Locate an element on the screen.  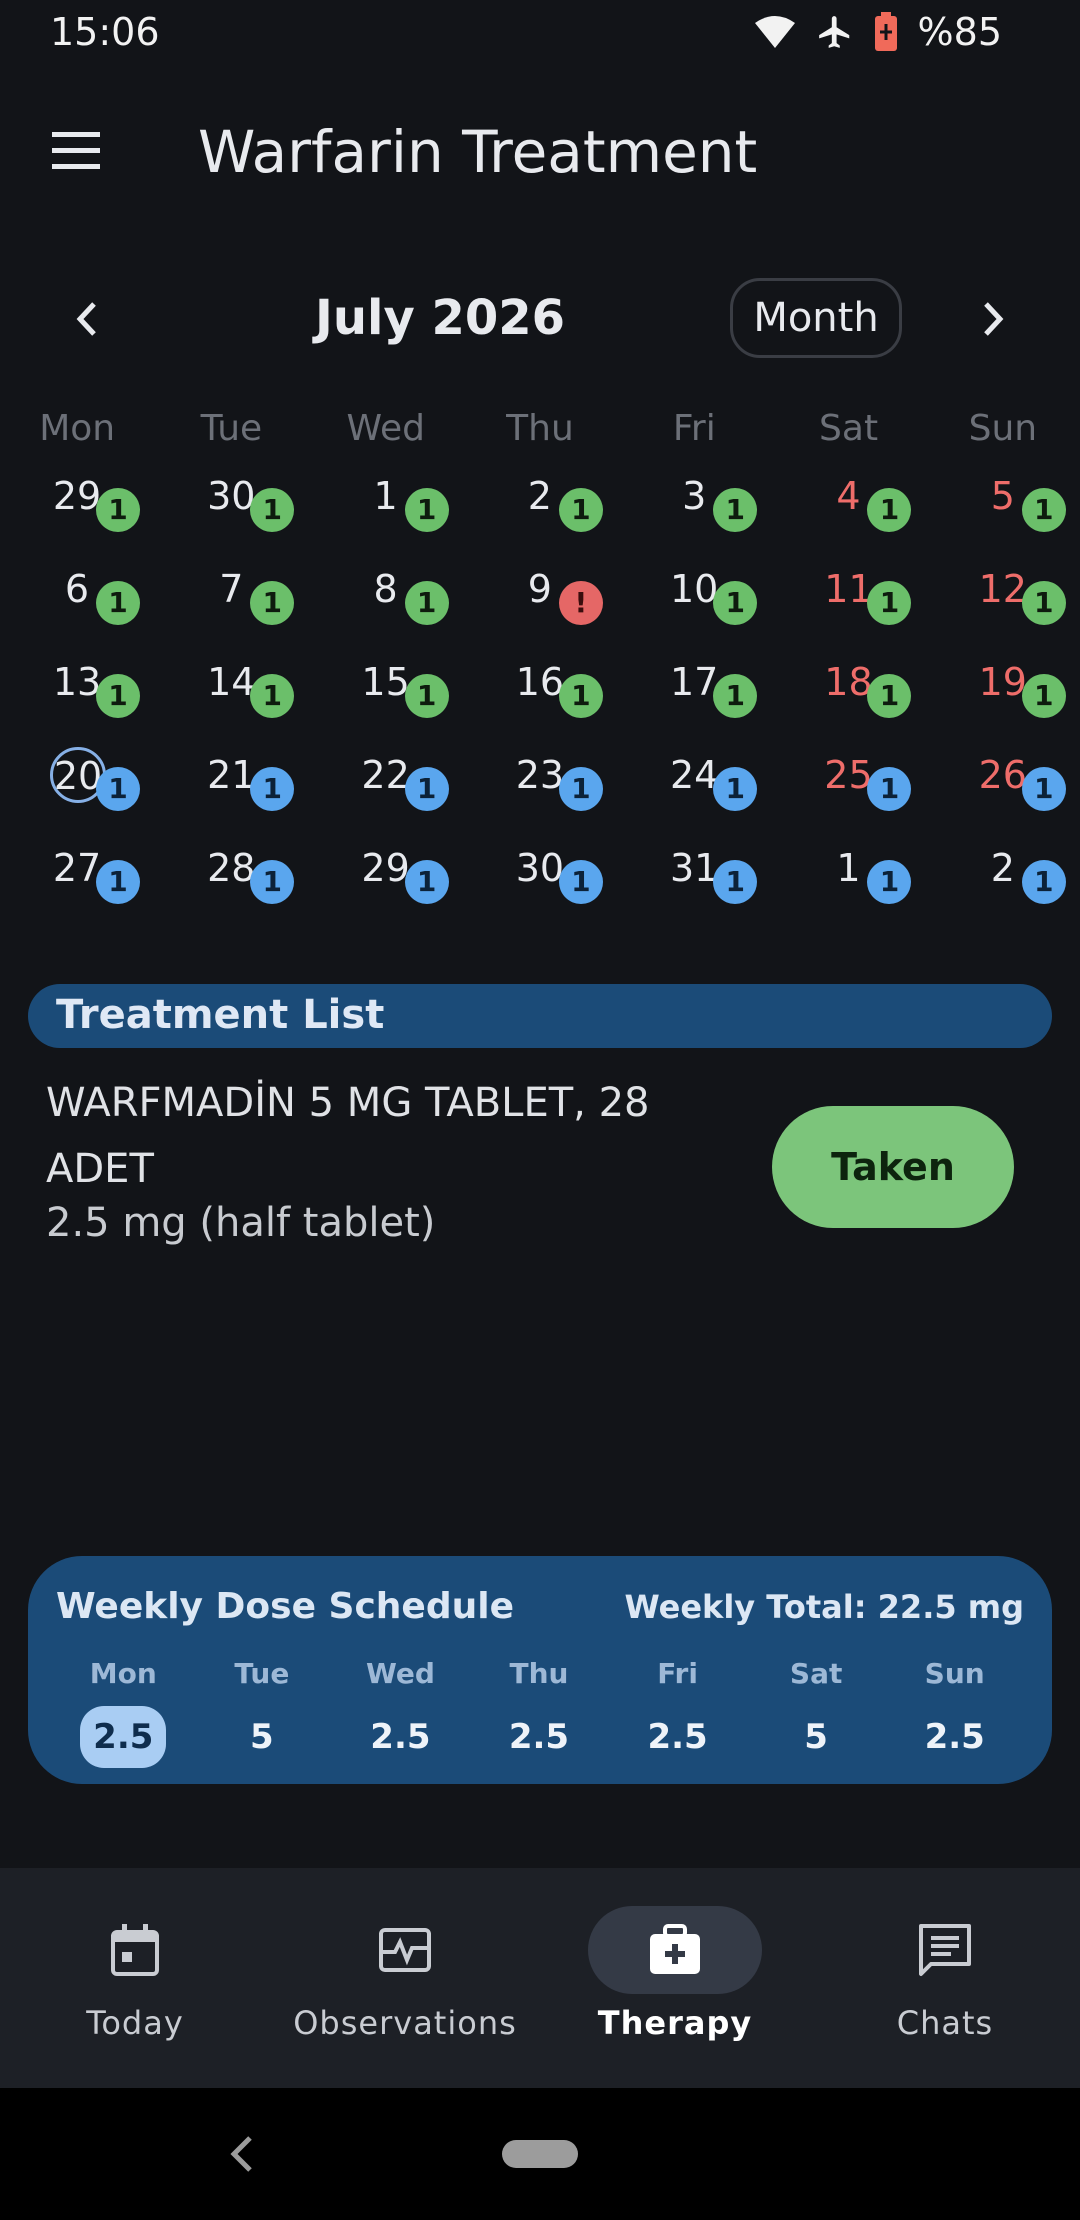
status-time: 15:06 is located at coordinates (105, 32).